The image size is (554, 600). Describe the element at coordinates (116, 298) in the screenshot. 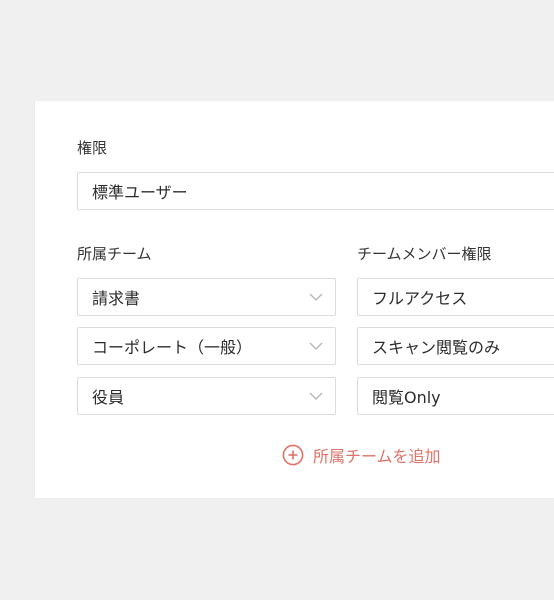

I see `team-select-value: 請求書` at that location.